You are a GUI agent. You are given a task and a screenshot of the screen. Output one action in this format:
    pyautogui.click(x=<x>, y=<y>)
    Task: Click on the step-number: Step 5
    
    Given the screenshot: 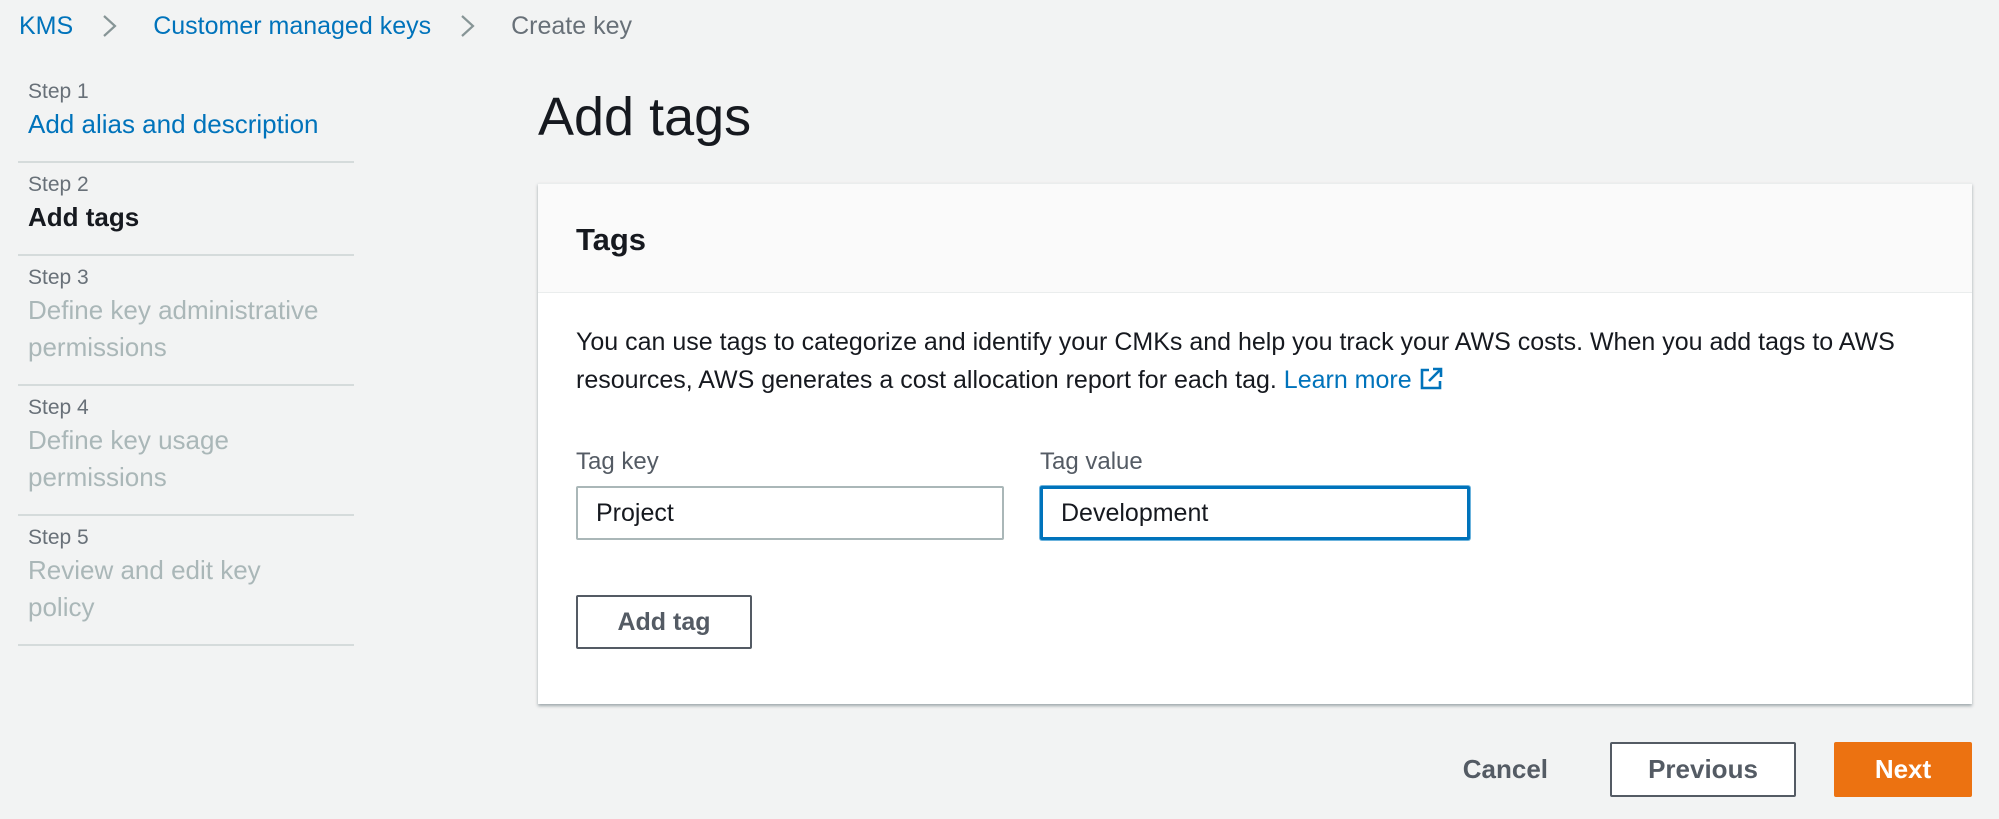 What is the action you would take?
    pyautogui.click(x=58, y=537)
    